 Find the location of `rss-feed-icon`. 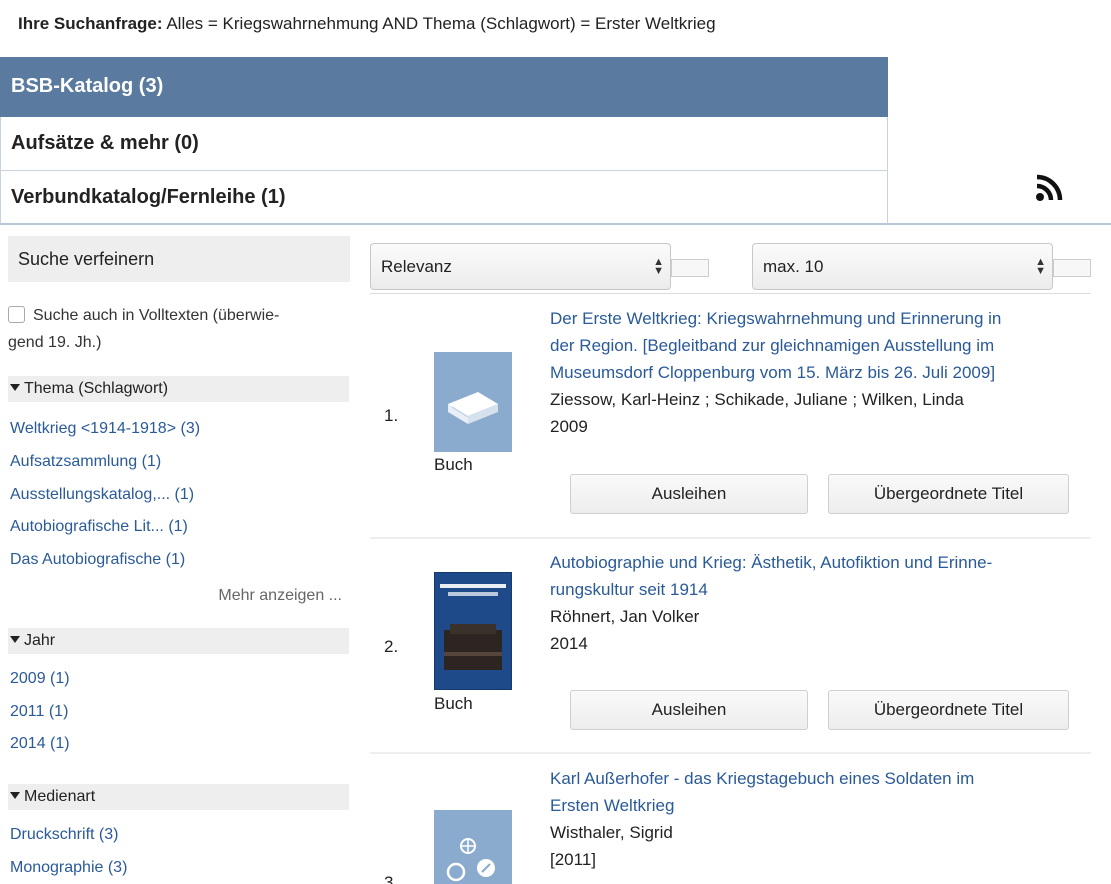

rss-feed-icon is located at coordinates (1051, 188).